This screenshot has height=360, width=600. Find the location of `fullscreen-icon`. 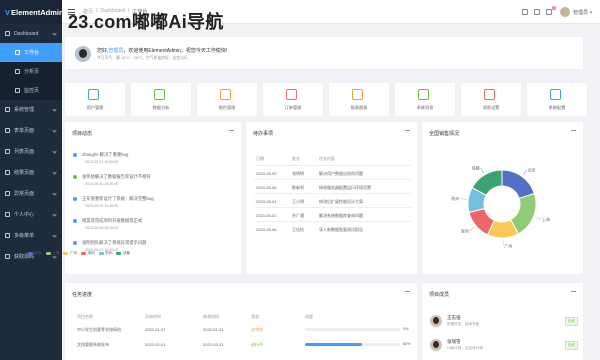

fullscreen-icon is located at coordinates (524, 12).